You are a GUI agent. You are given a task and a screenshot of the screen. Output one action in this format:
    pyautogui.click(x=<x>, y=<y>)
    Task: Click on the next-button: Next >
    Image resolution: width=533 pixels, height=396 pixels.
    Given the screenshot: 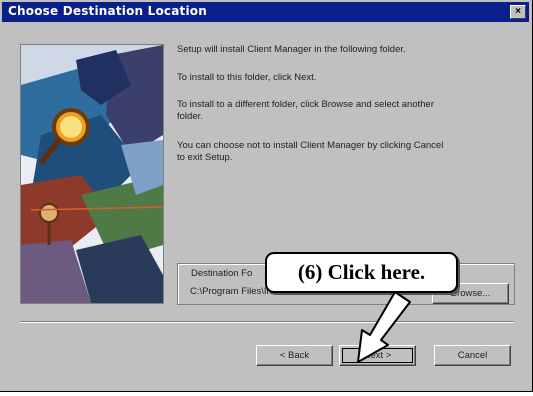 What is the action you would take?
    pyautogui.click(x=377, y=355)
    